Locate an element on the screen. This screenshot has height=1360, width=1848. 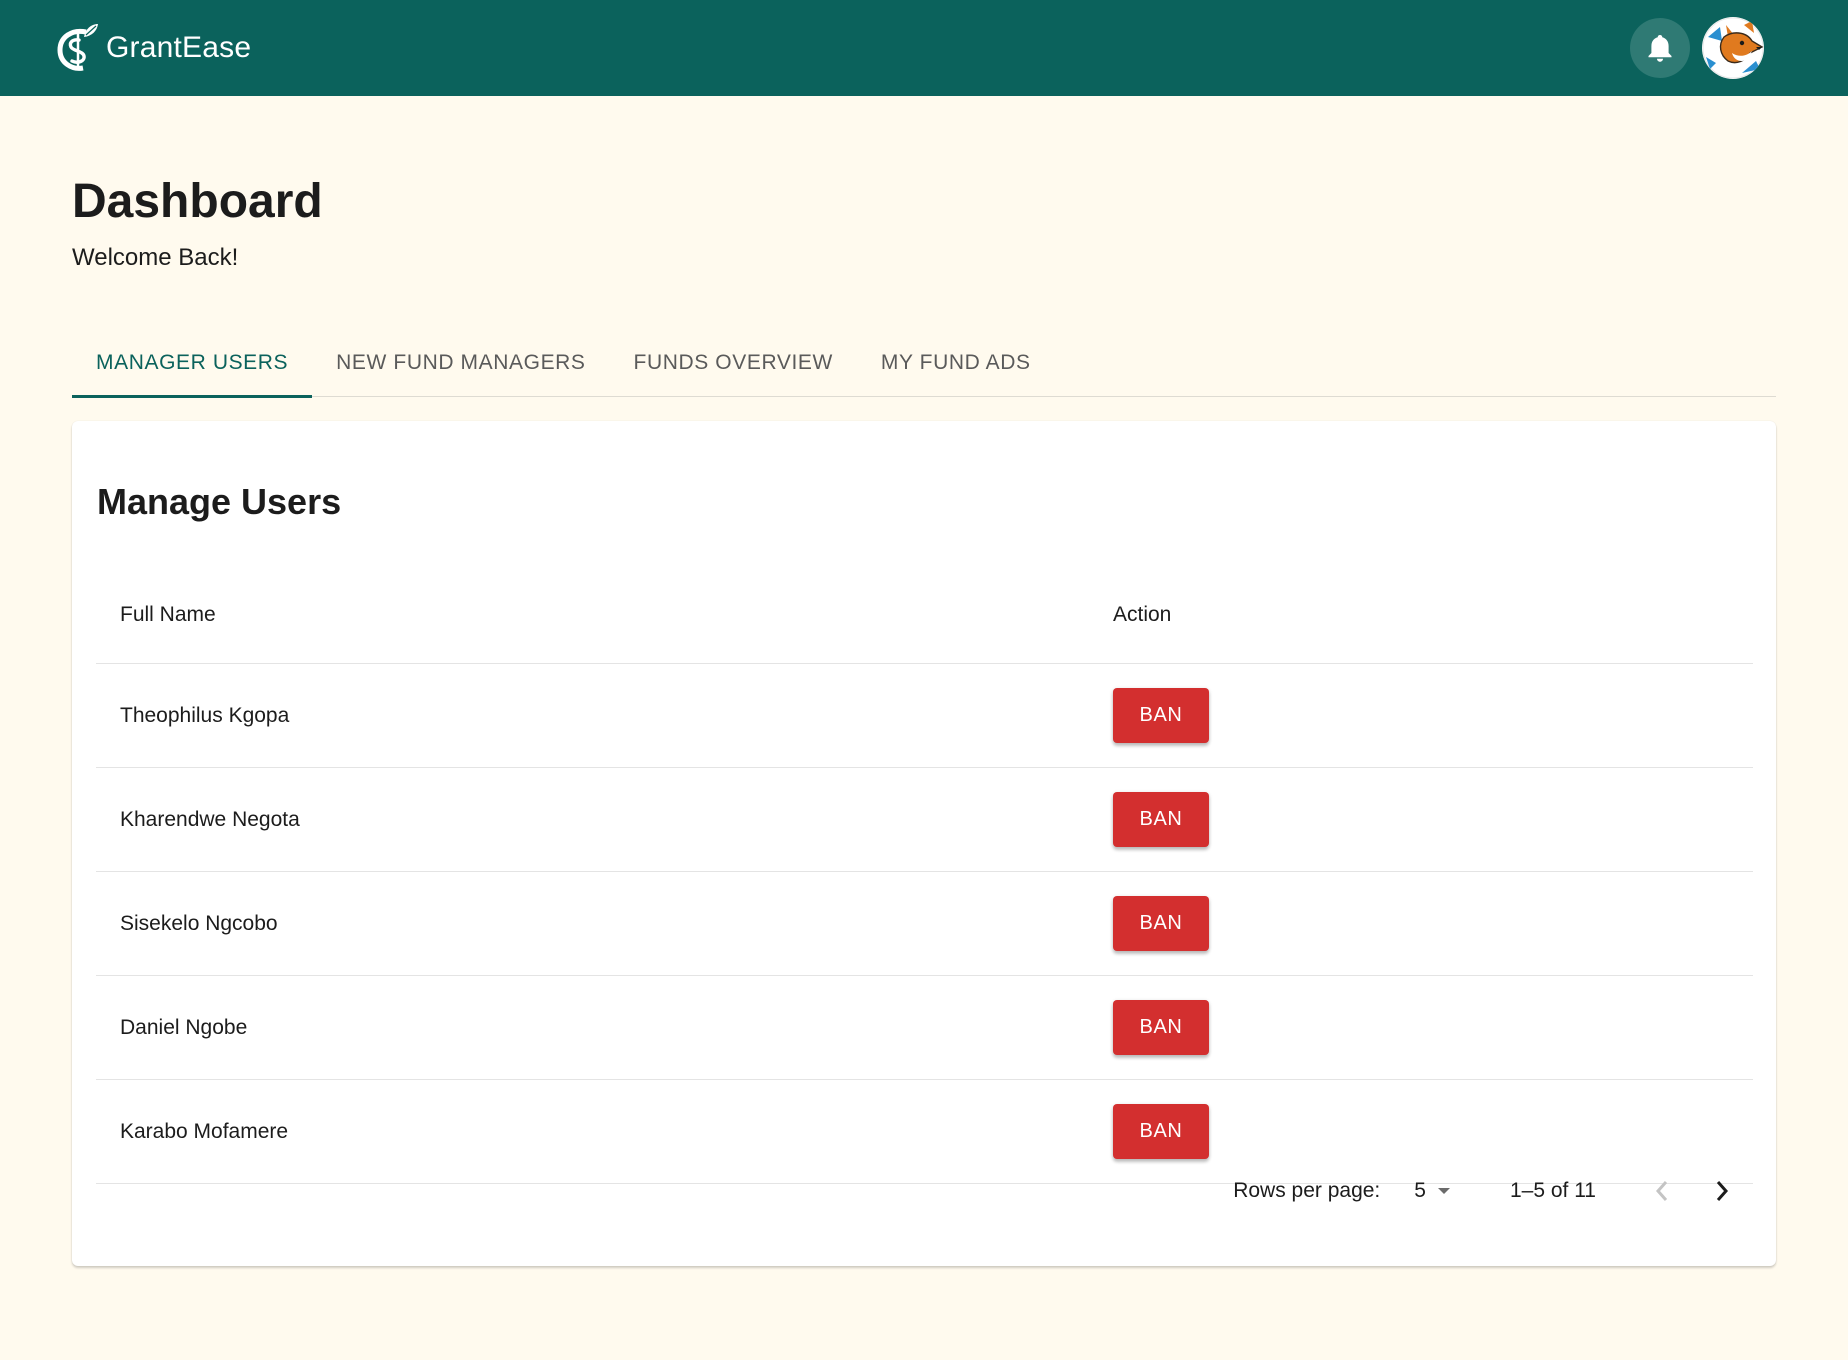
tab-manager-users: MANAGER USERS is located at coordinates (192, 364).